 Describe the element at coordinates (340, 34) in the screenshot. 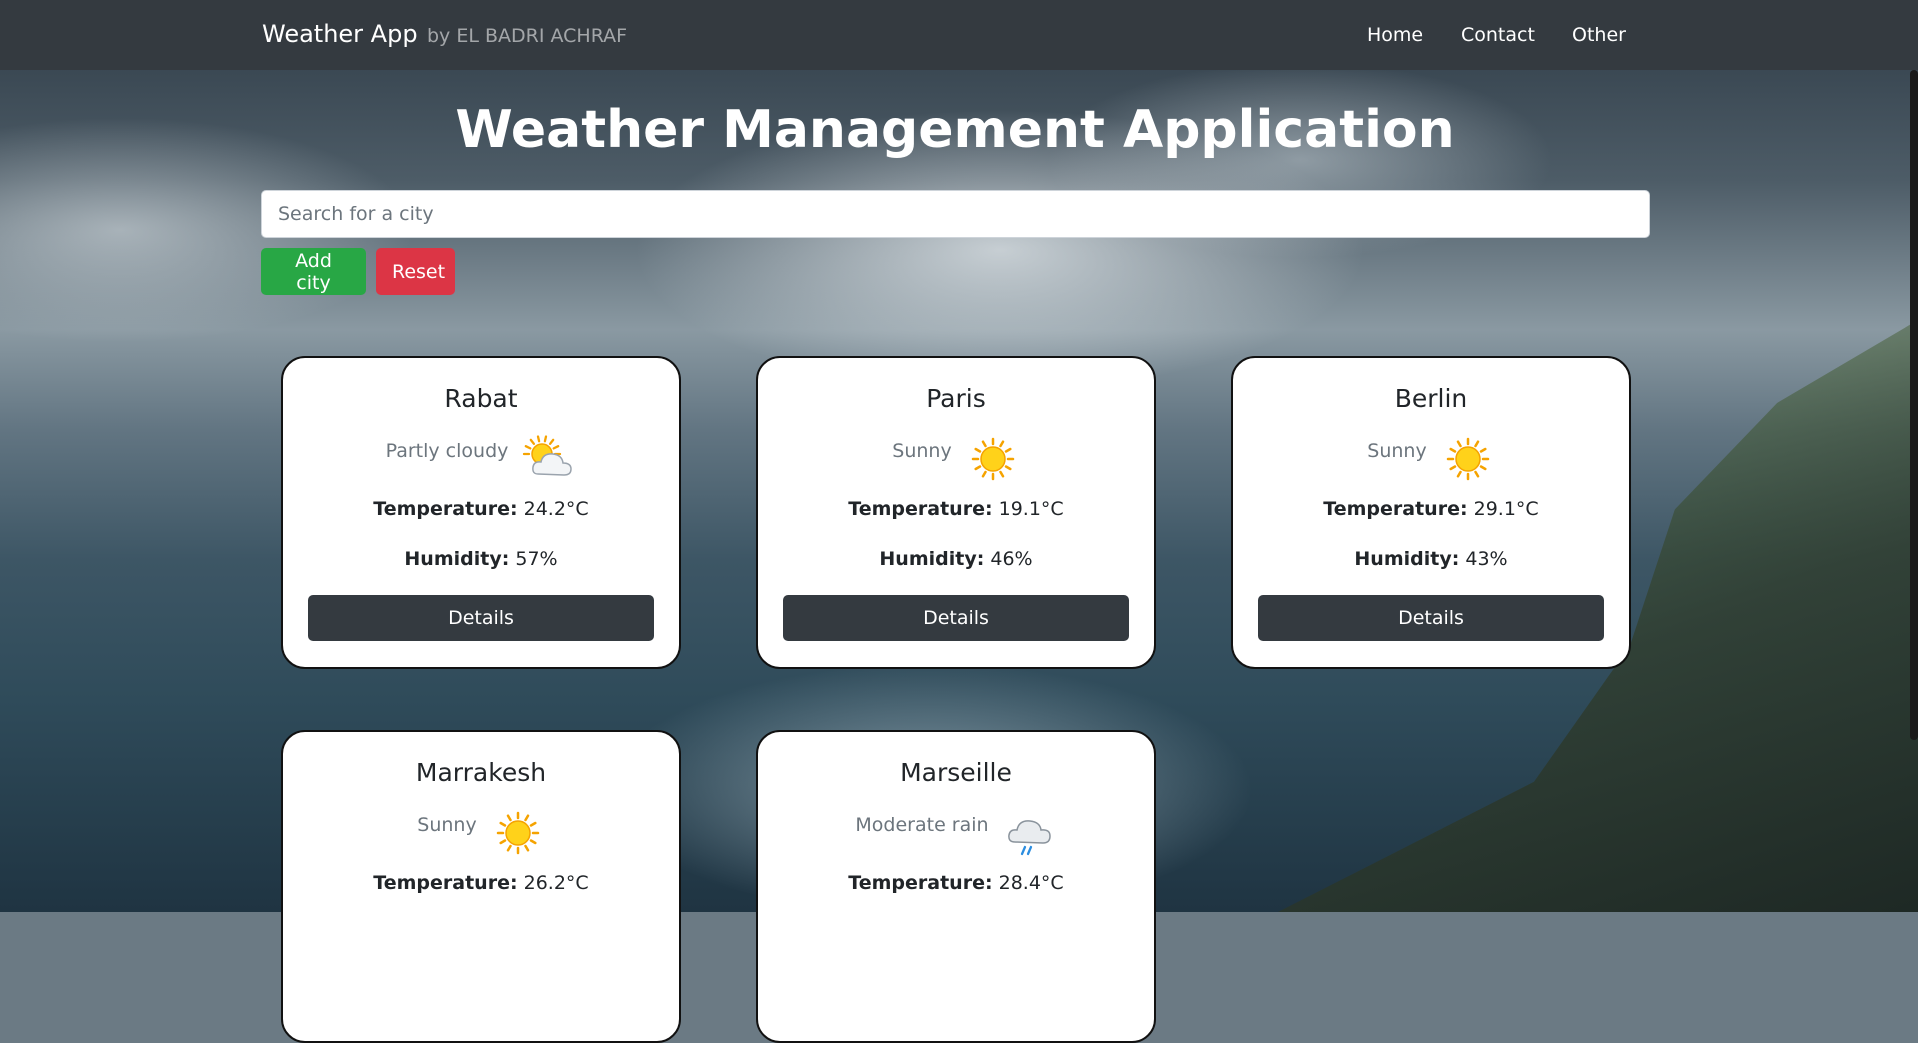

I see `brand-link: Weather App` at that location.